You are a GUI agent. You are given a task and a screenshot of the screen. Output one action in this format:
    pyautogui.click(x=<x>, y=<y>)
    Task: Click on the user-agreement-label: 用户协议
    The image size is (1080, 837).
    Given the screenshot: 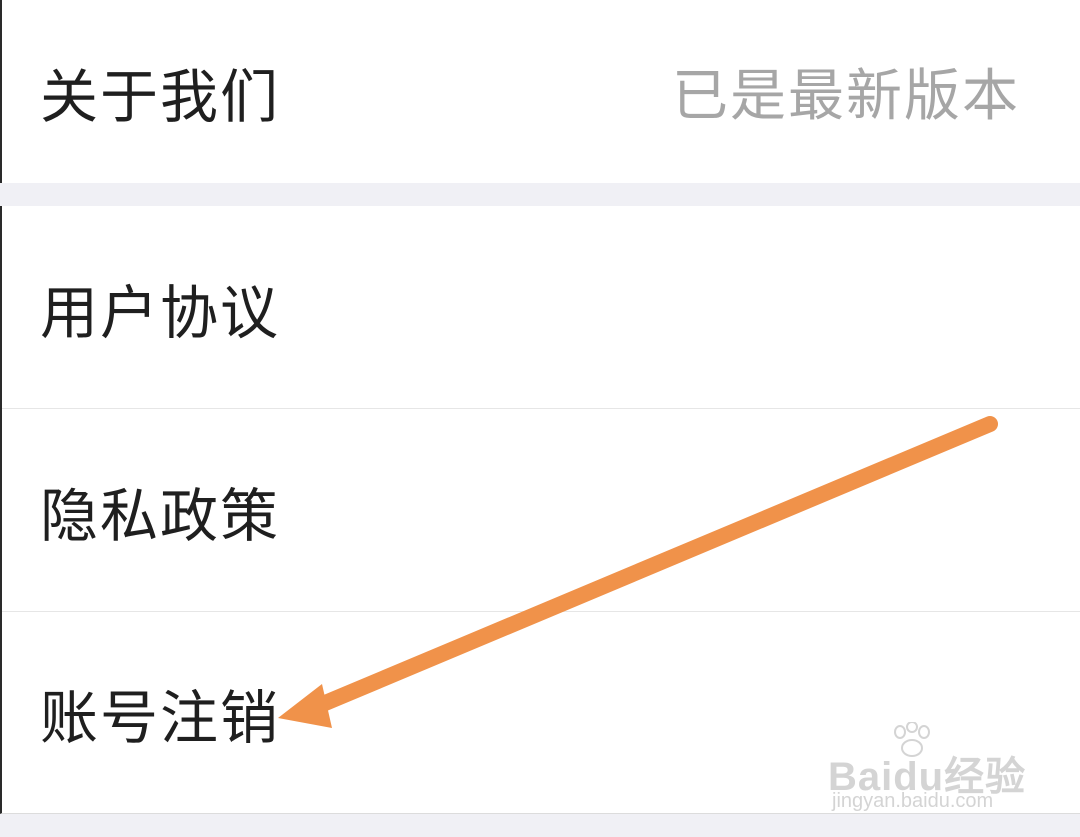 What is the action you would take?
    pyautogui.click(x=160, y=312)
    